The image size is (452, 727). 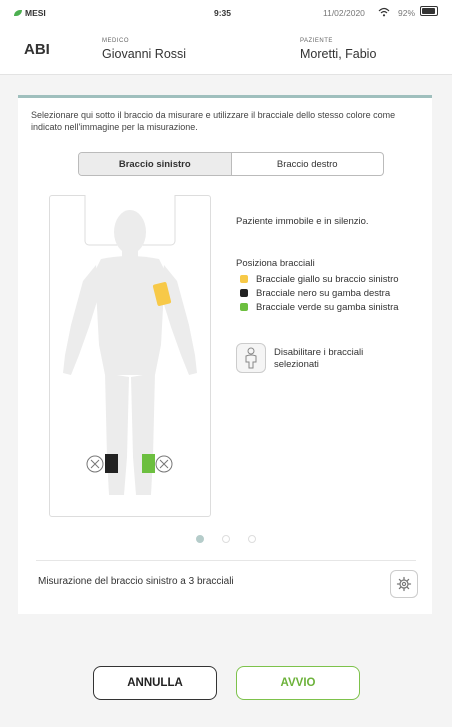 I want to click on cancel-button: ANNULLA, so click(x=155, y=683).